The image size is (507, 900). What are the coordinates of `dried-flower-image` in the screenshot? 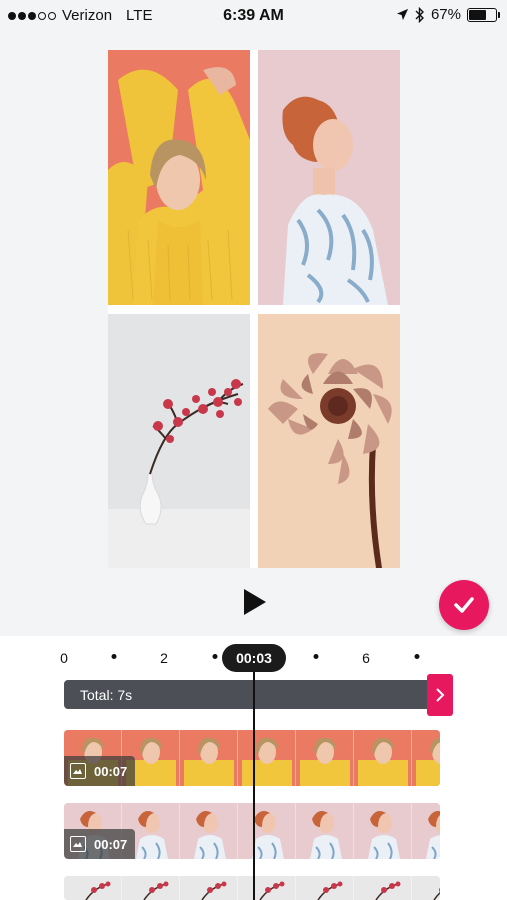 It's located at (329, 441).